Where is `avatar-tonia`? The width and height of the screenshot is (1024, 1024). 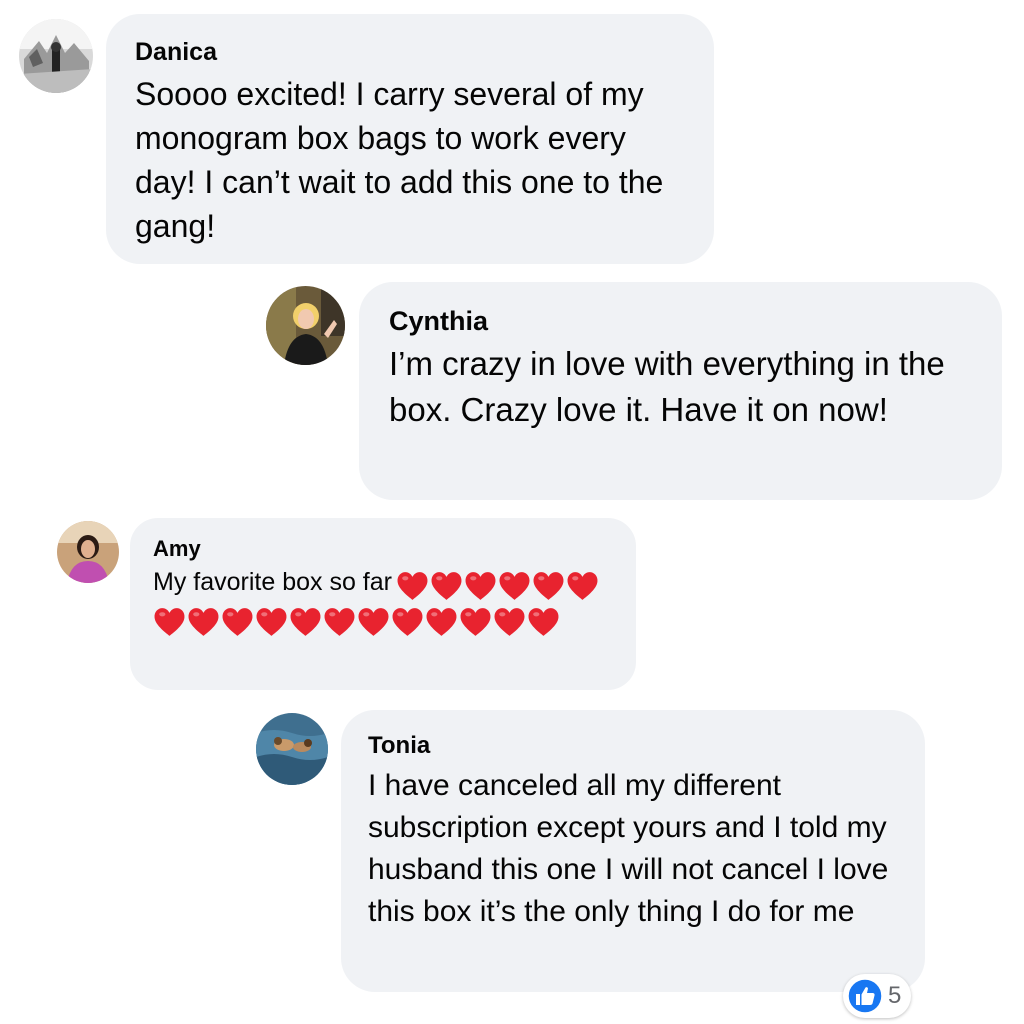
avatar-tonia is located at coordinates (292, 749).